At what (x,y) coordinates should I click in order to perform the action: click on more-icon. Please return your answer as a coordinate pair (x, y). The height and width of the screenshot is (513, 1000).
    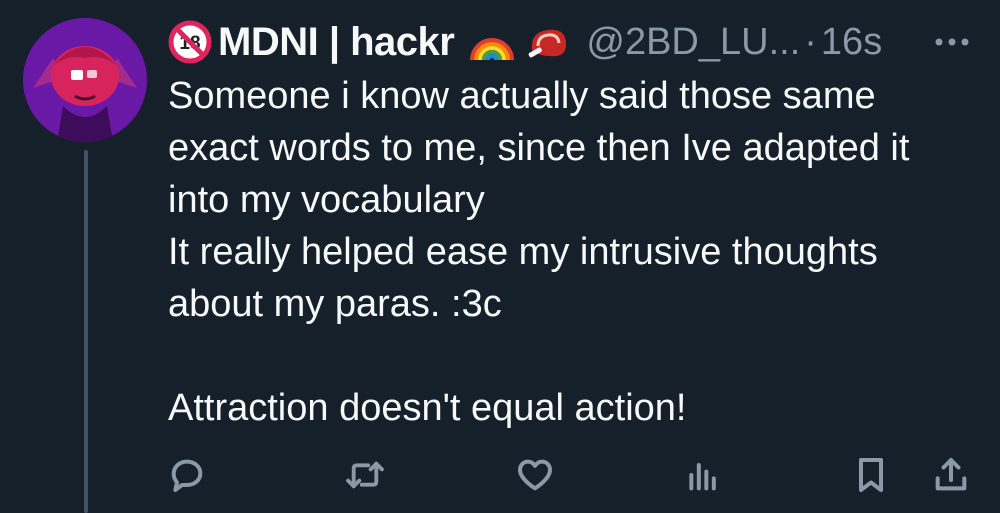
    Looking at the image, I should click on (952, 42).